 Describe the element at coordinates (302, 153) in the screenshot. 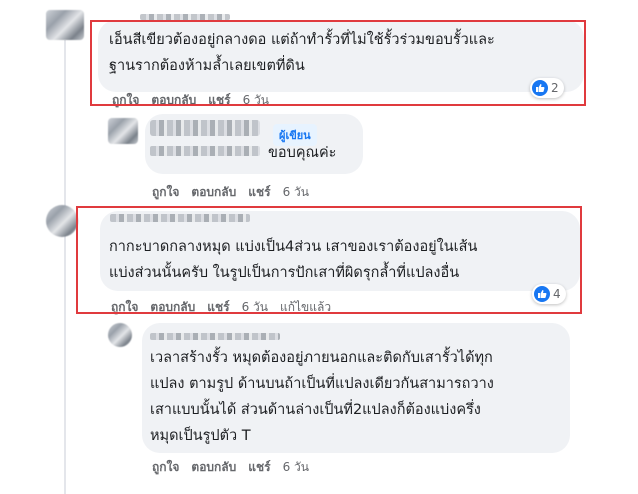

I see `comment-text-line: ขอบคุณค่ะ` at that location.